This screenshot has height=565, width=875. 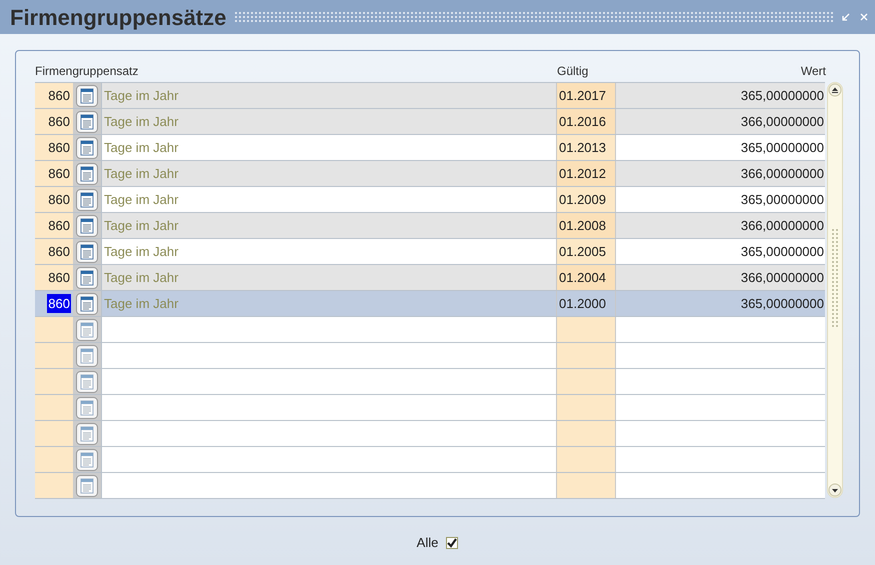 I want to click on scroll-down-icon, so click(x=835, y=490).